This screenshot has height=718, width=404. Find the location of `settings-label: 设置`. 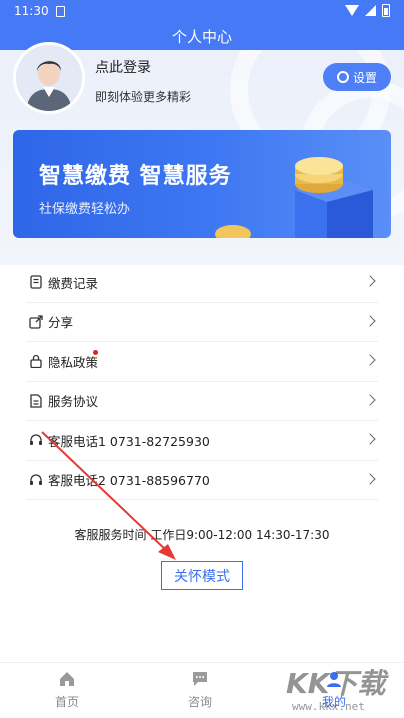

settings-label: 设置 is located at coordinates (364, 77).